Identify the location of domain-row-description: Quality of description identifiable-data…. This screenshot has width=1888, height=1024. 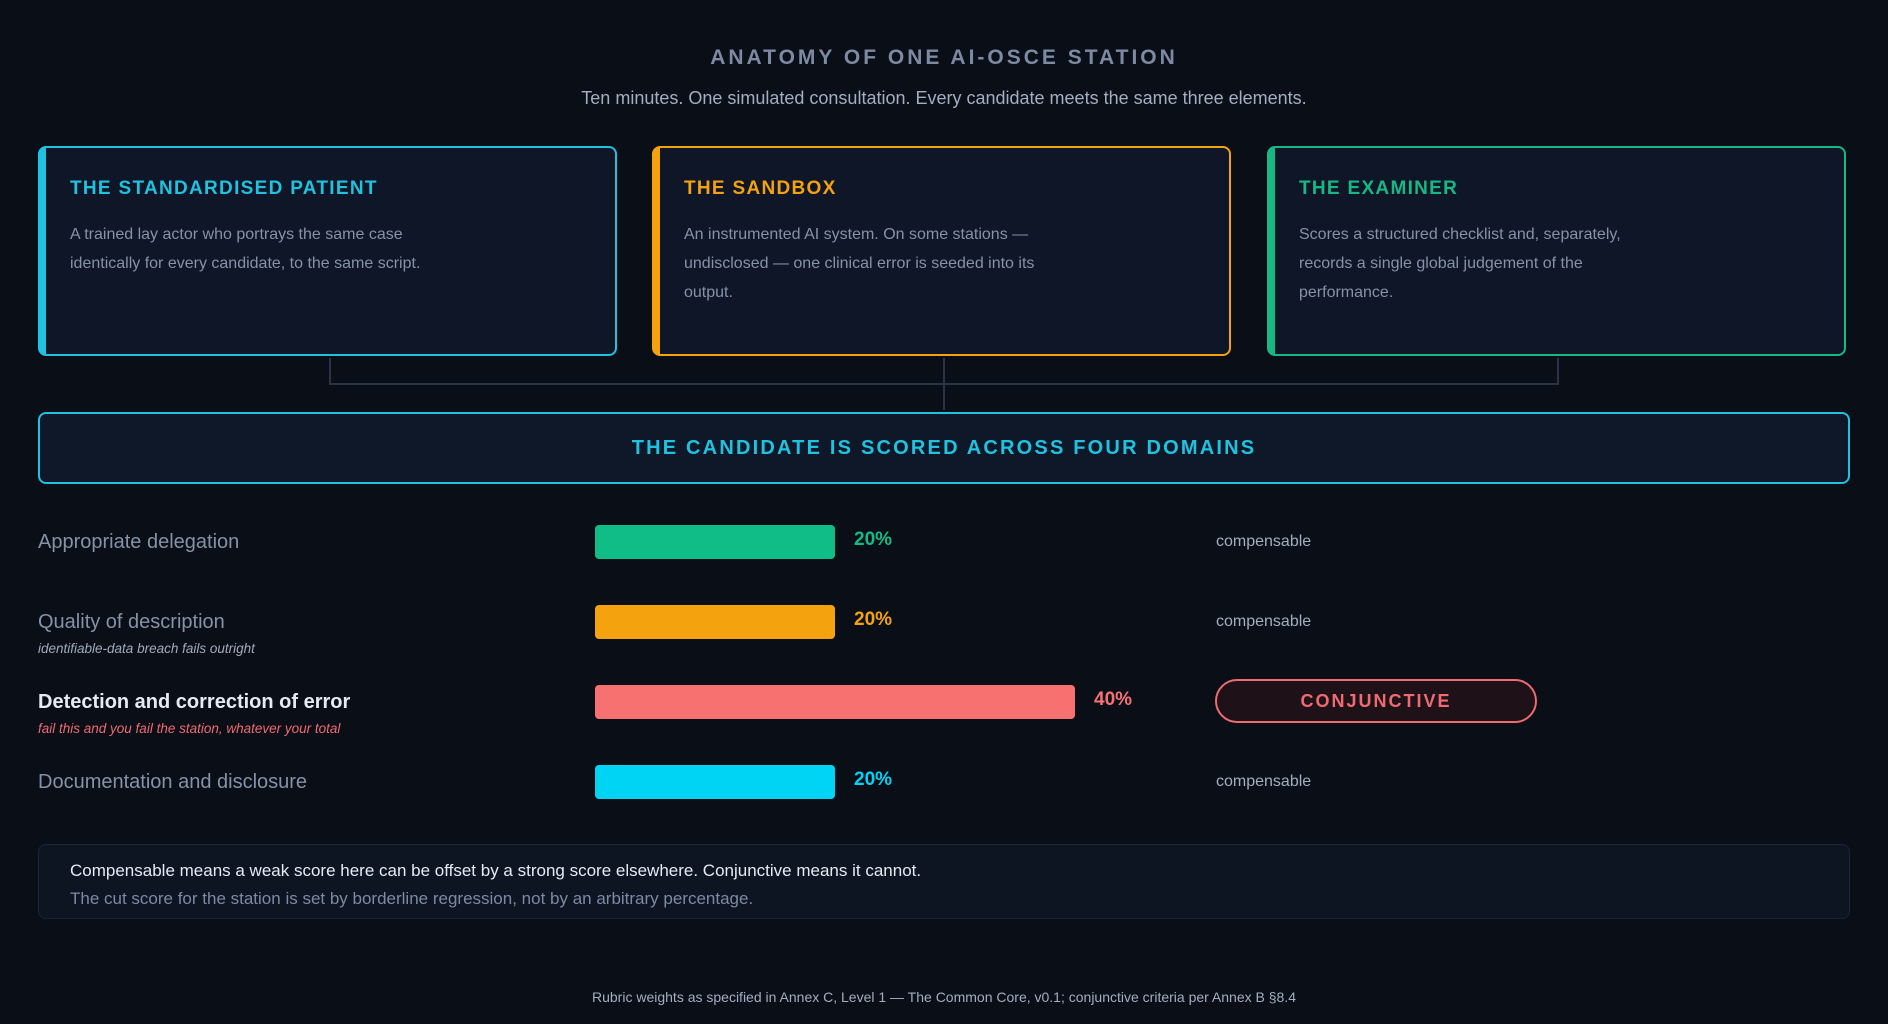
(944, 638).